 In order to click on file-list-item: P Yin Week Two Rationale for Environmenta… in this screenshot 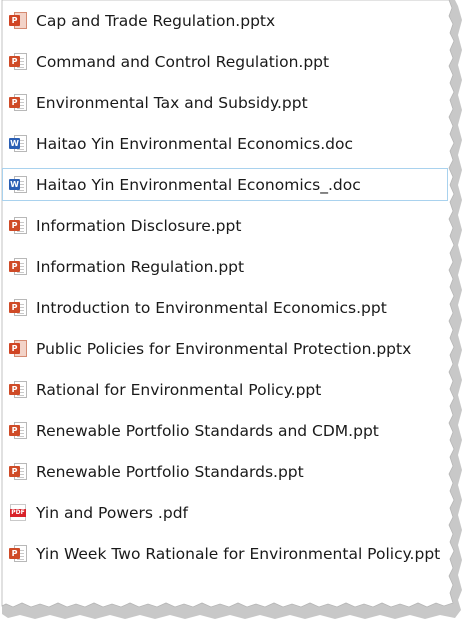, I will do `click(225, 553)`.